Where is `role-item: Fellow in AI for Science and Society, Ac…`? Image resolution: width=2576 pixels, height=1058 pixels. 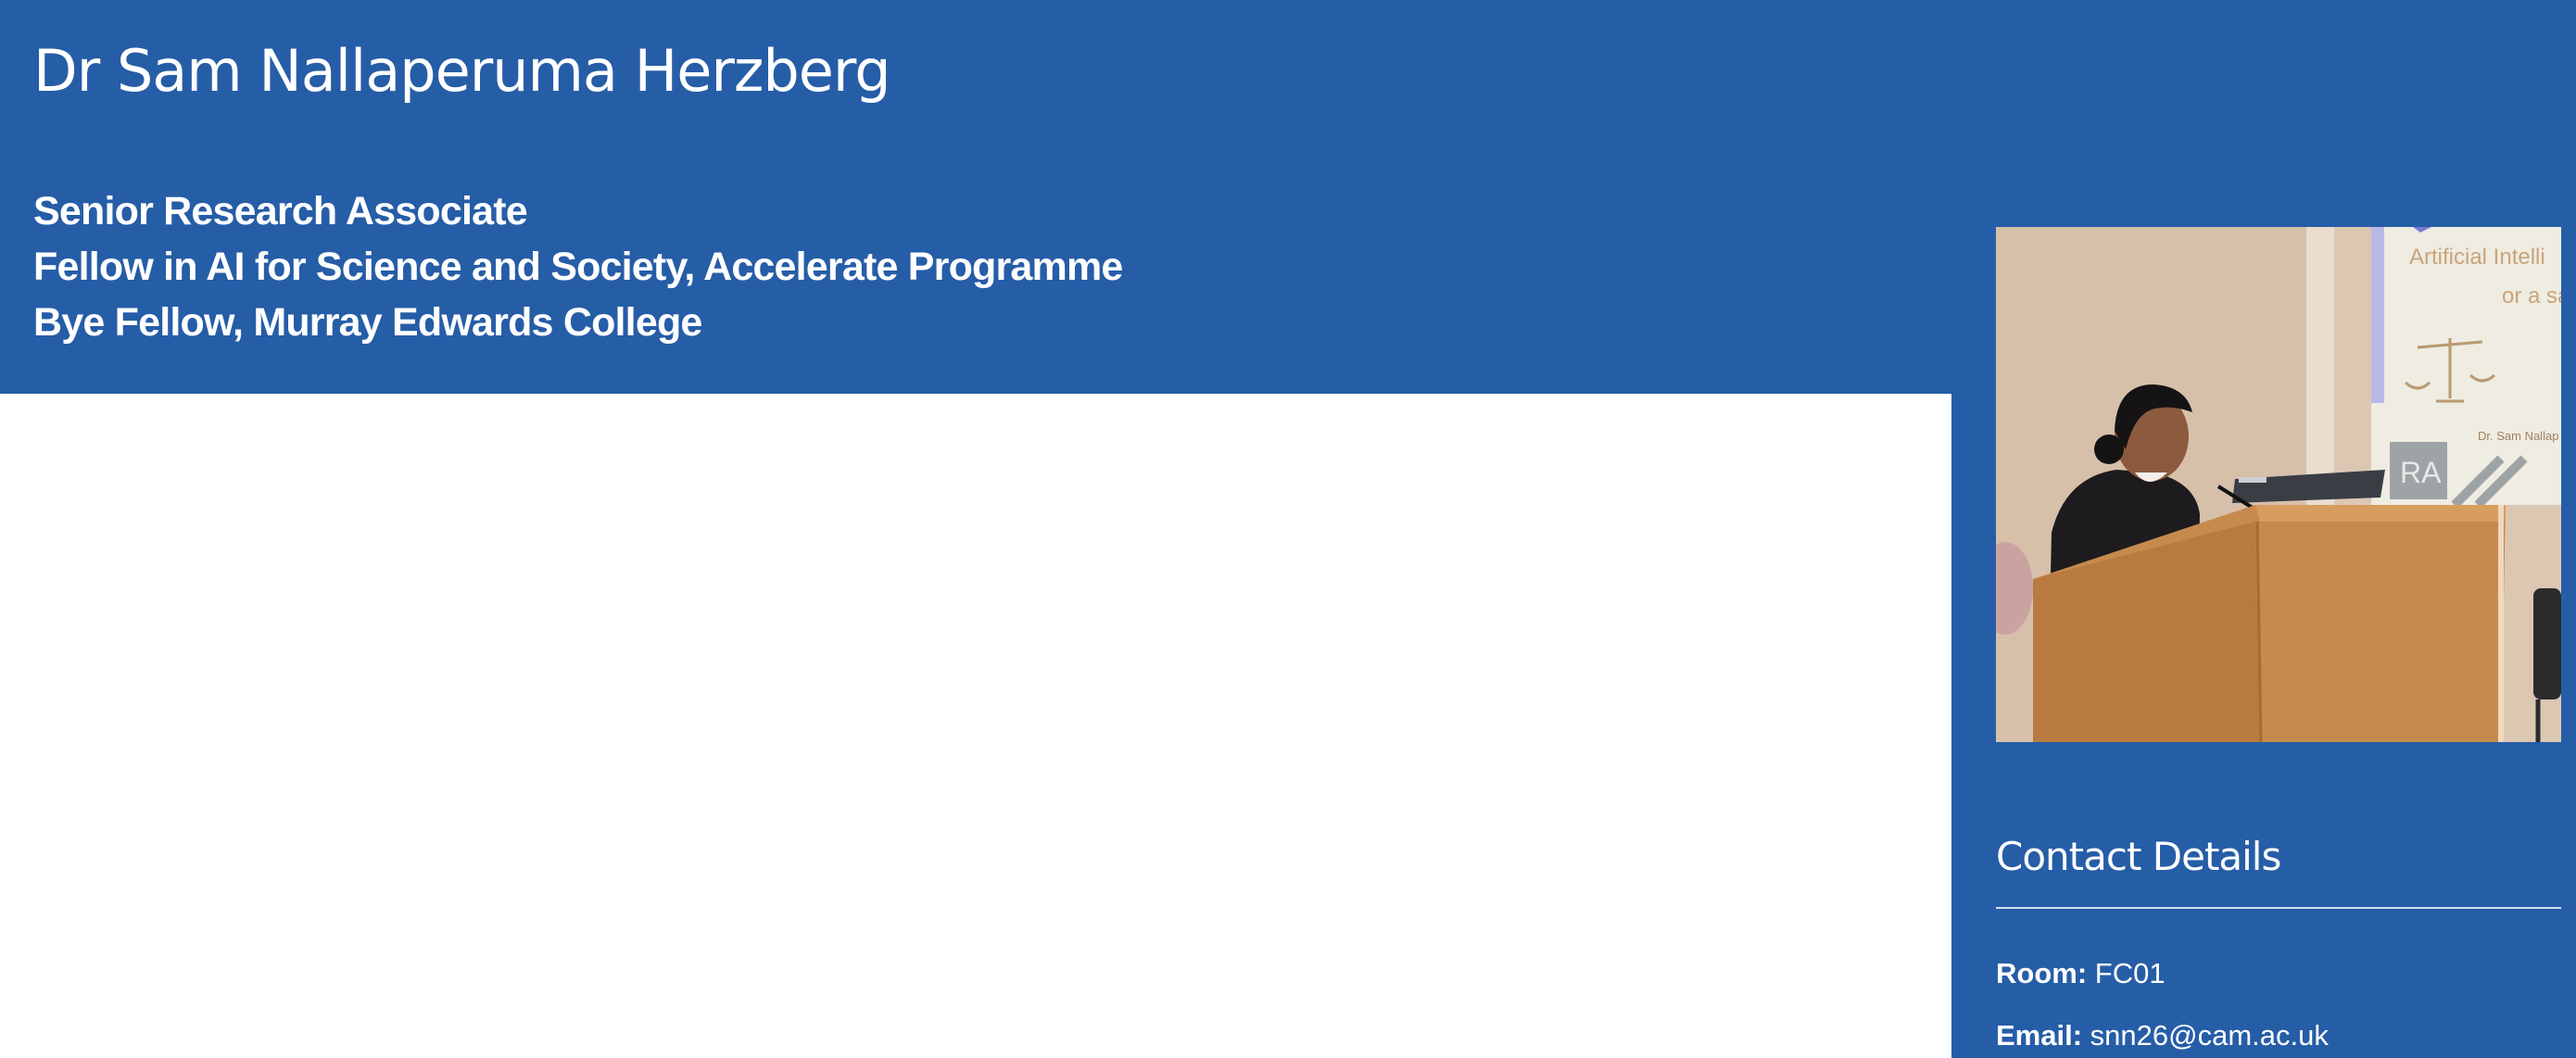 role-item: Fellow in AI for Science and Society, Ac… is located at coordinates (578, 267).